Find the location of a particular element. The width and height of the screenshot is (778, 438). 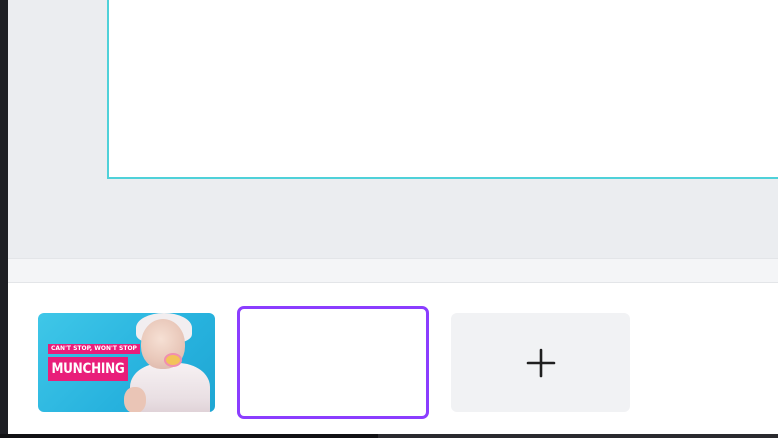

page-thumbnail-1: CAN'T STOP, WON'T STOP MUNCHING is located at coordinates (126, 362).